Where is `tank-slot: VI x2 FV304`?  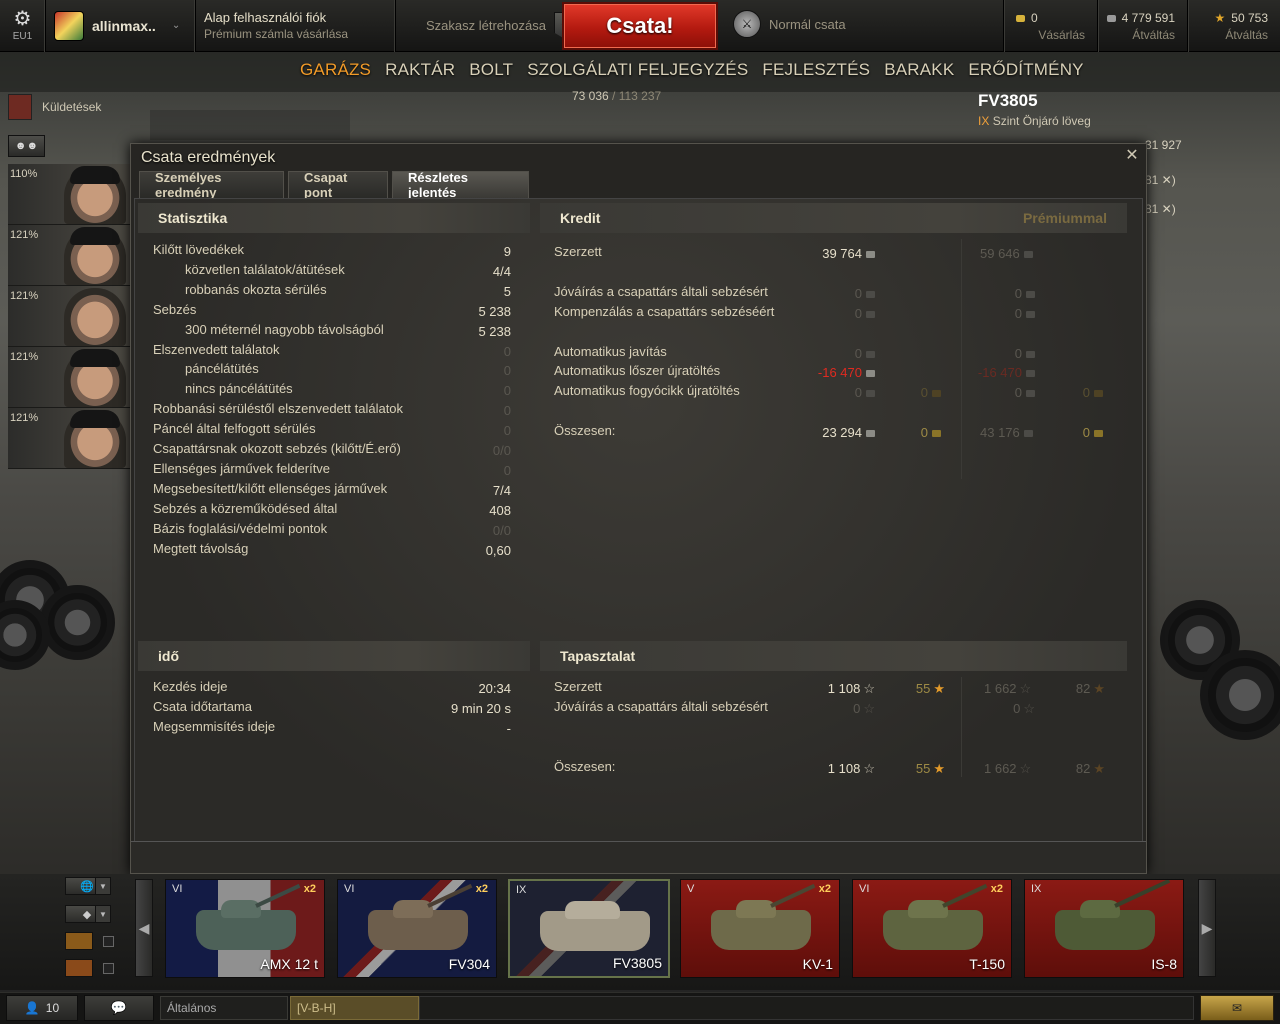 tank-slot: VI x2 FV304 is located at coordinates (417, 928).